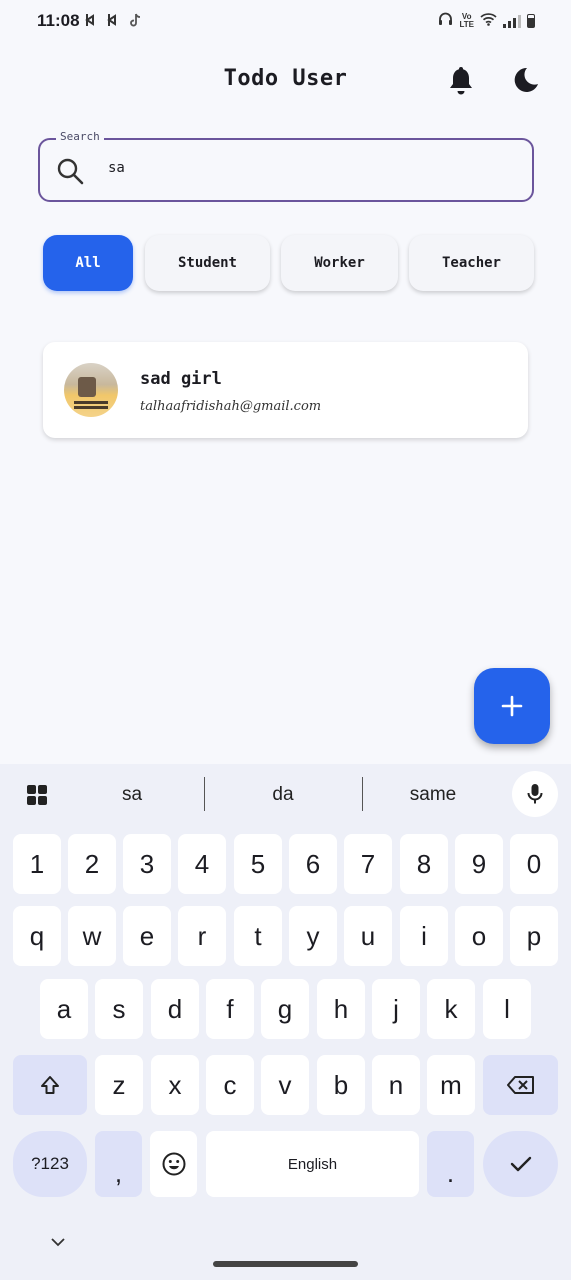  What do you see at coordinates (285, 1009) in the screenshot?
I see `key-g: g` at bounding box center [285, 1009].